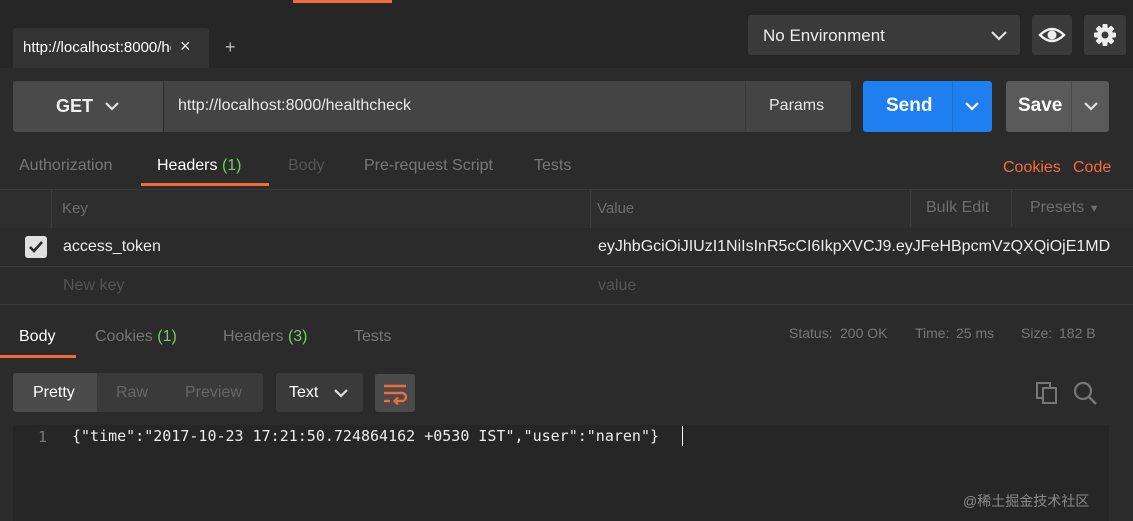 The image size is (1133, 521). What do you see at coordinates (132, 393) in the screenshot?
I see `raw-button: Raw` at bounding box center [132, 393].